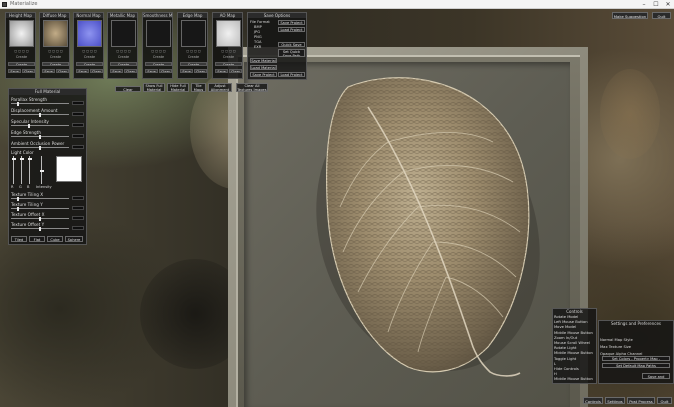 The width and height of the screenshot is (674, 407). Describe the element at coordinates (258, 37) in the screenshot. I see `format-png: PNG` at that location.